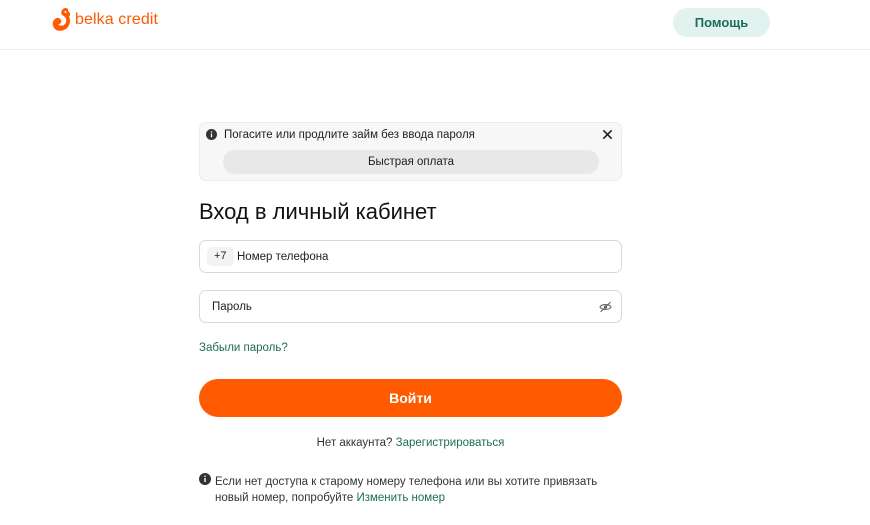  Describe the element at coordinates (721, 22) in the screenshot. I see `help-button: Помощь` at that location.